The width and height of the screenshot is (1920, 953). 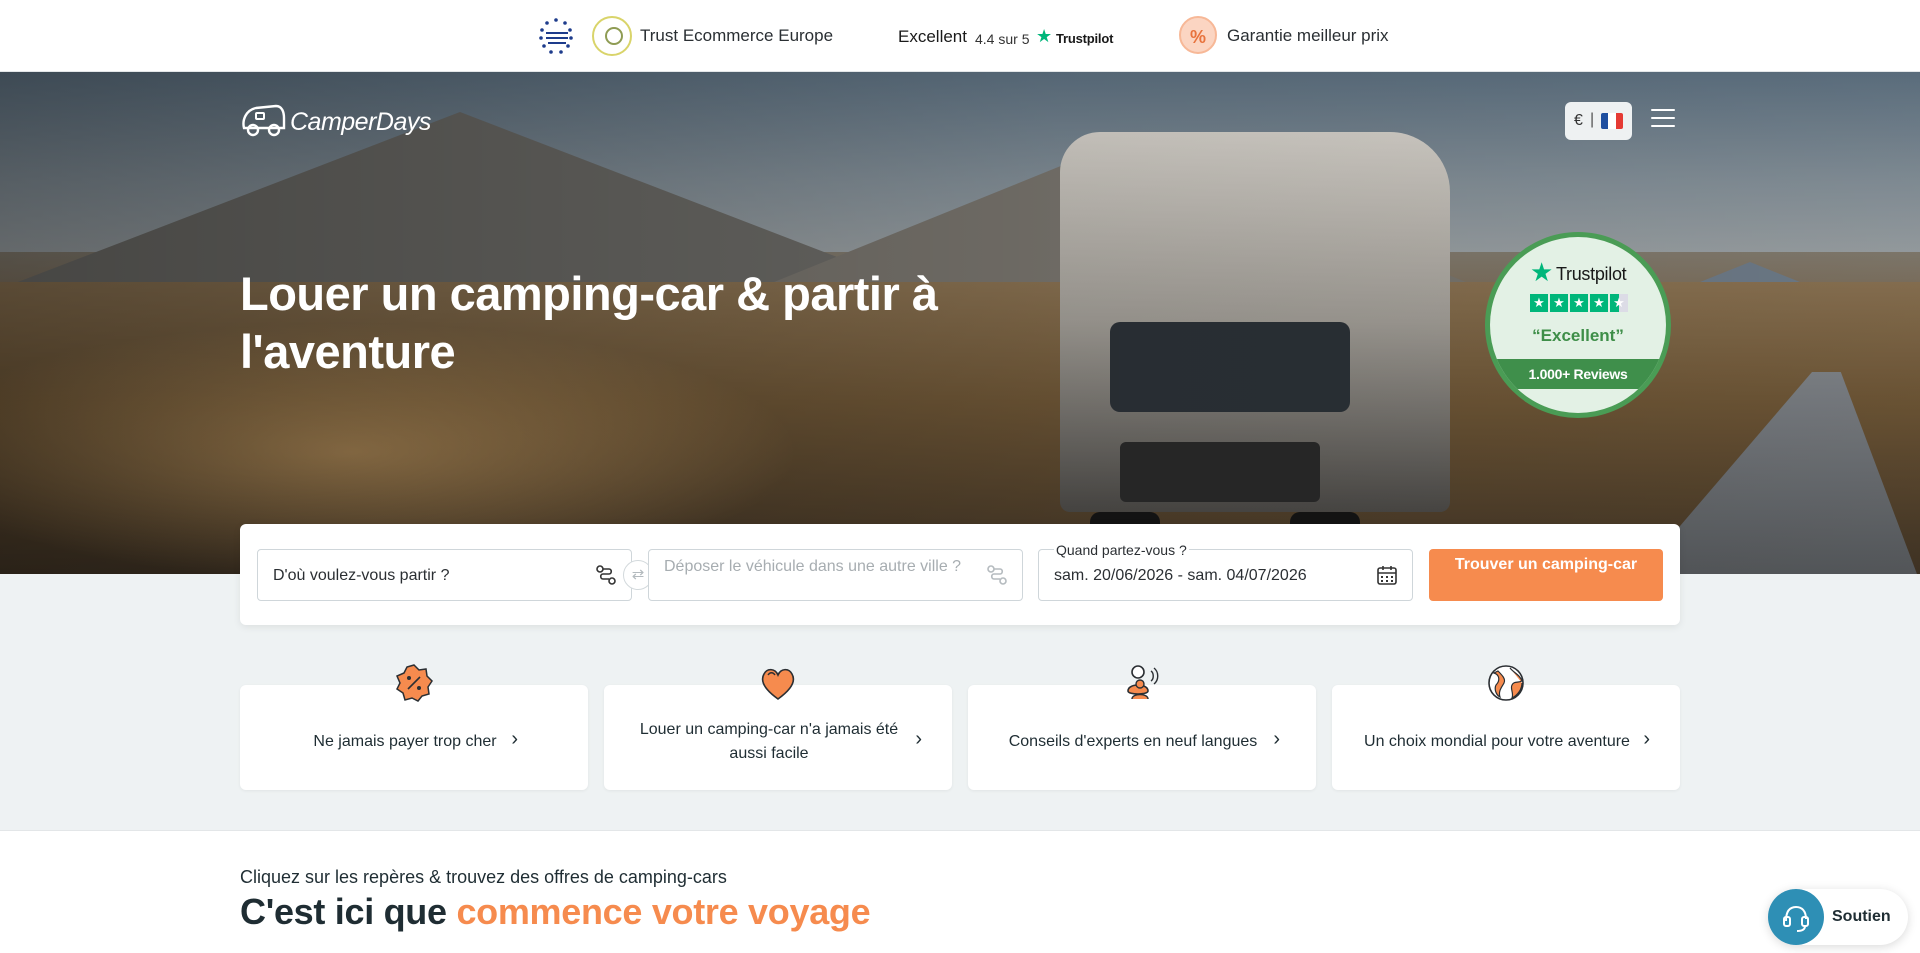 I want to click on pickup-location-value: D'où voulez-vous partir ?, so click(x=361, y=575).